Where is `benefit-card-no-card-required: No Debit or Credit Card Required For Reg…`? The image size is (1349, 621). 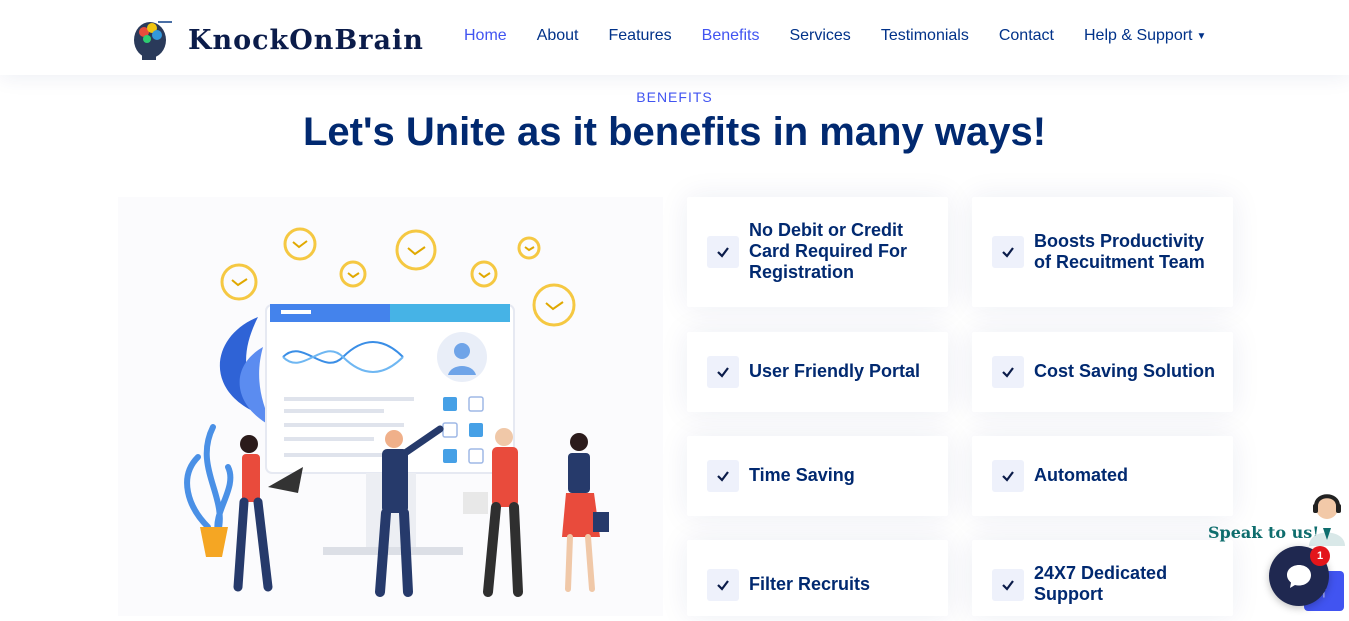 benefit-card-no-card-required: No Debit or Credit Card Required For Reg… is located at coordinates (817, 252).